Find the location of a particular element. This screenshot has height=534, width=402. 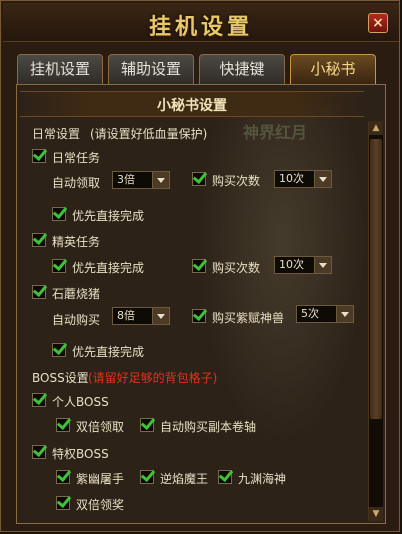

elite-direct-finish-label: 优先直接完成 is located at coordinates (108, 268).